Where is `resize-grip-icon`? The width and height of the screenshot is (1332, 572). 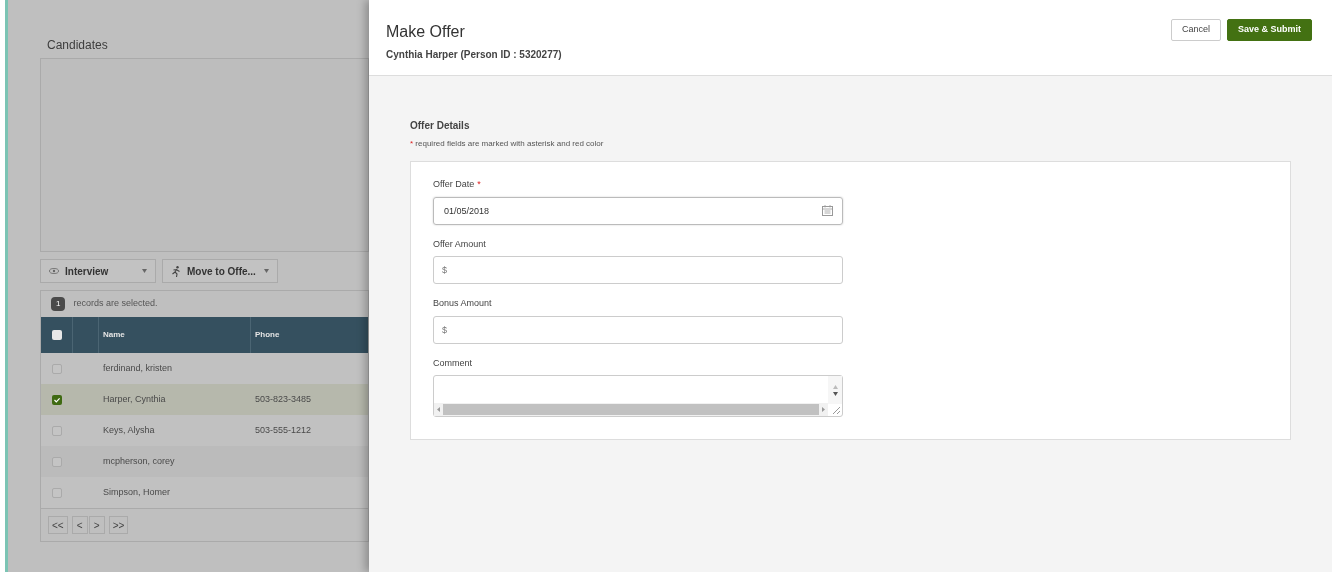
resize-grip-icon is located at coordinates (836, 410).